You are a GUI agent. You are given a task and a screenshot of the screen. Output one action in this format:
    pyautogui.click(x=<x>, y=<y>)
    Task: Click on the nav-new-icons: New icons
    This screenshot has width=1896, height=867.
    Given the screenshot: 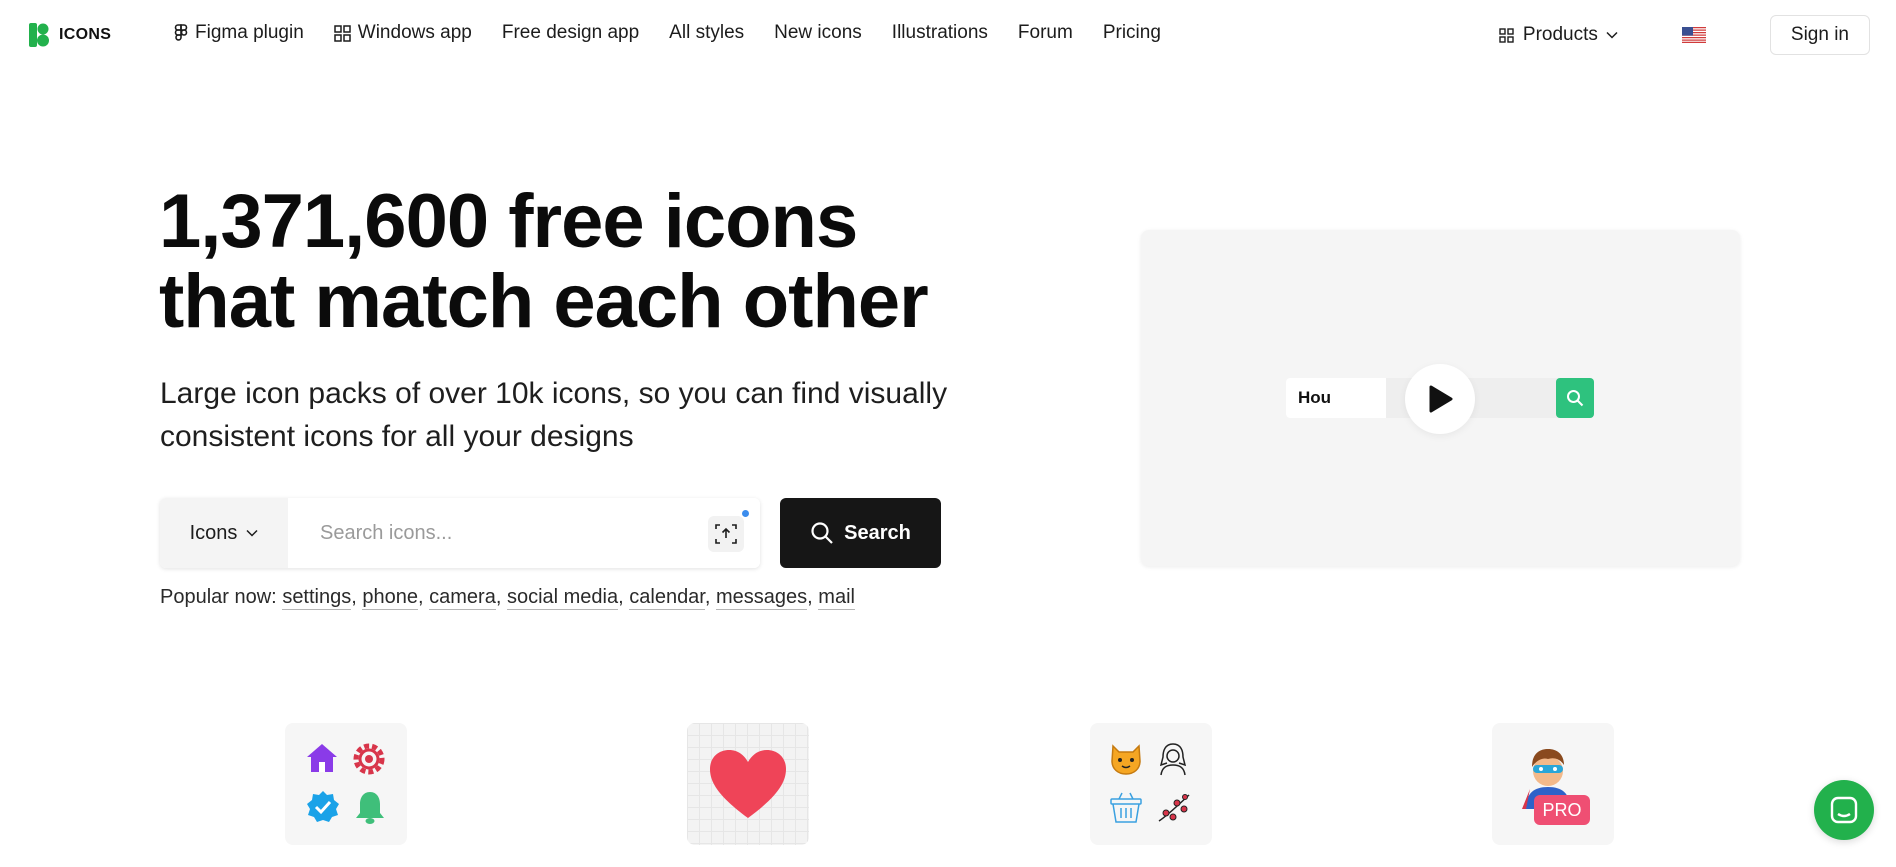 What is the action you would take?
    pyautogui.click(x=818, y=33)
    